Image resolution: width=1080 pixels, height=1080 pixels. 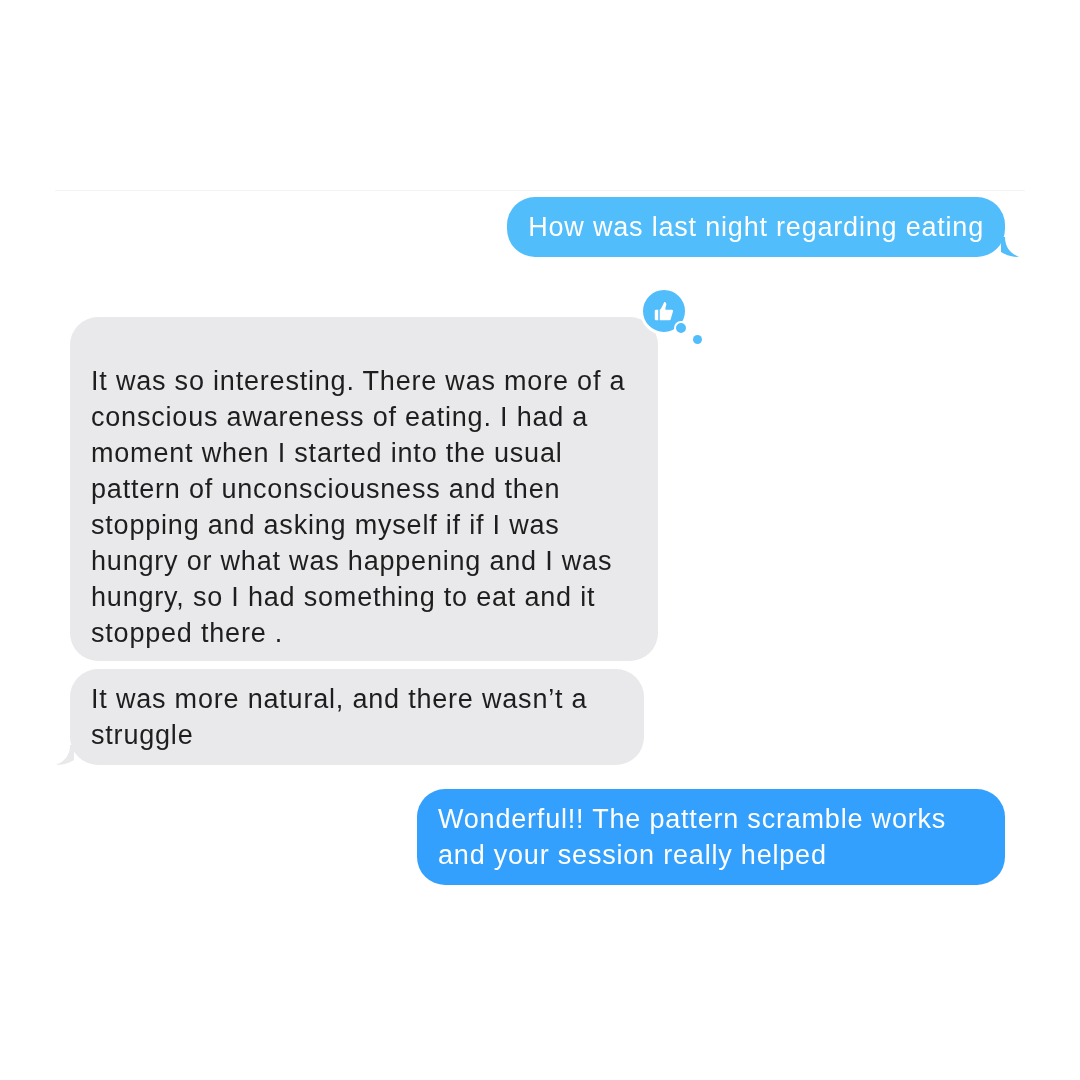 I want to click on message-text: How was last night regarding eating, so click(x=756, y=227).